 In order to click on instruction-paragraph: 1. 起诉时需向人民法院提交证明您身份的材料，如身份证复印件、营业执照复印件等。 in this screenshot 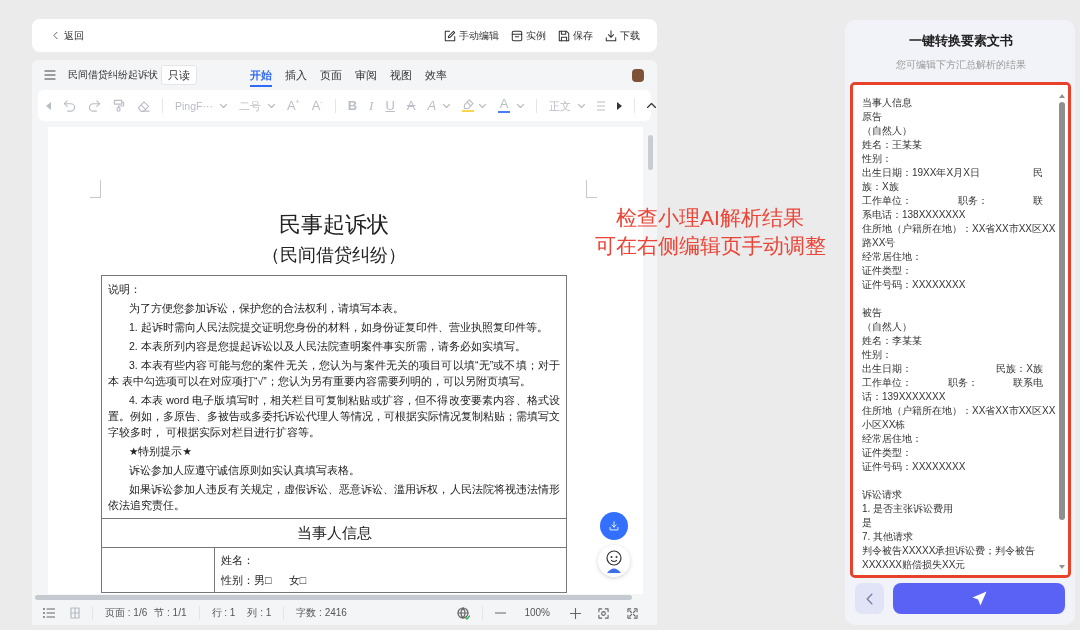, I will do `click(338, 327)`.